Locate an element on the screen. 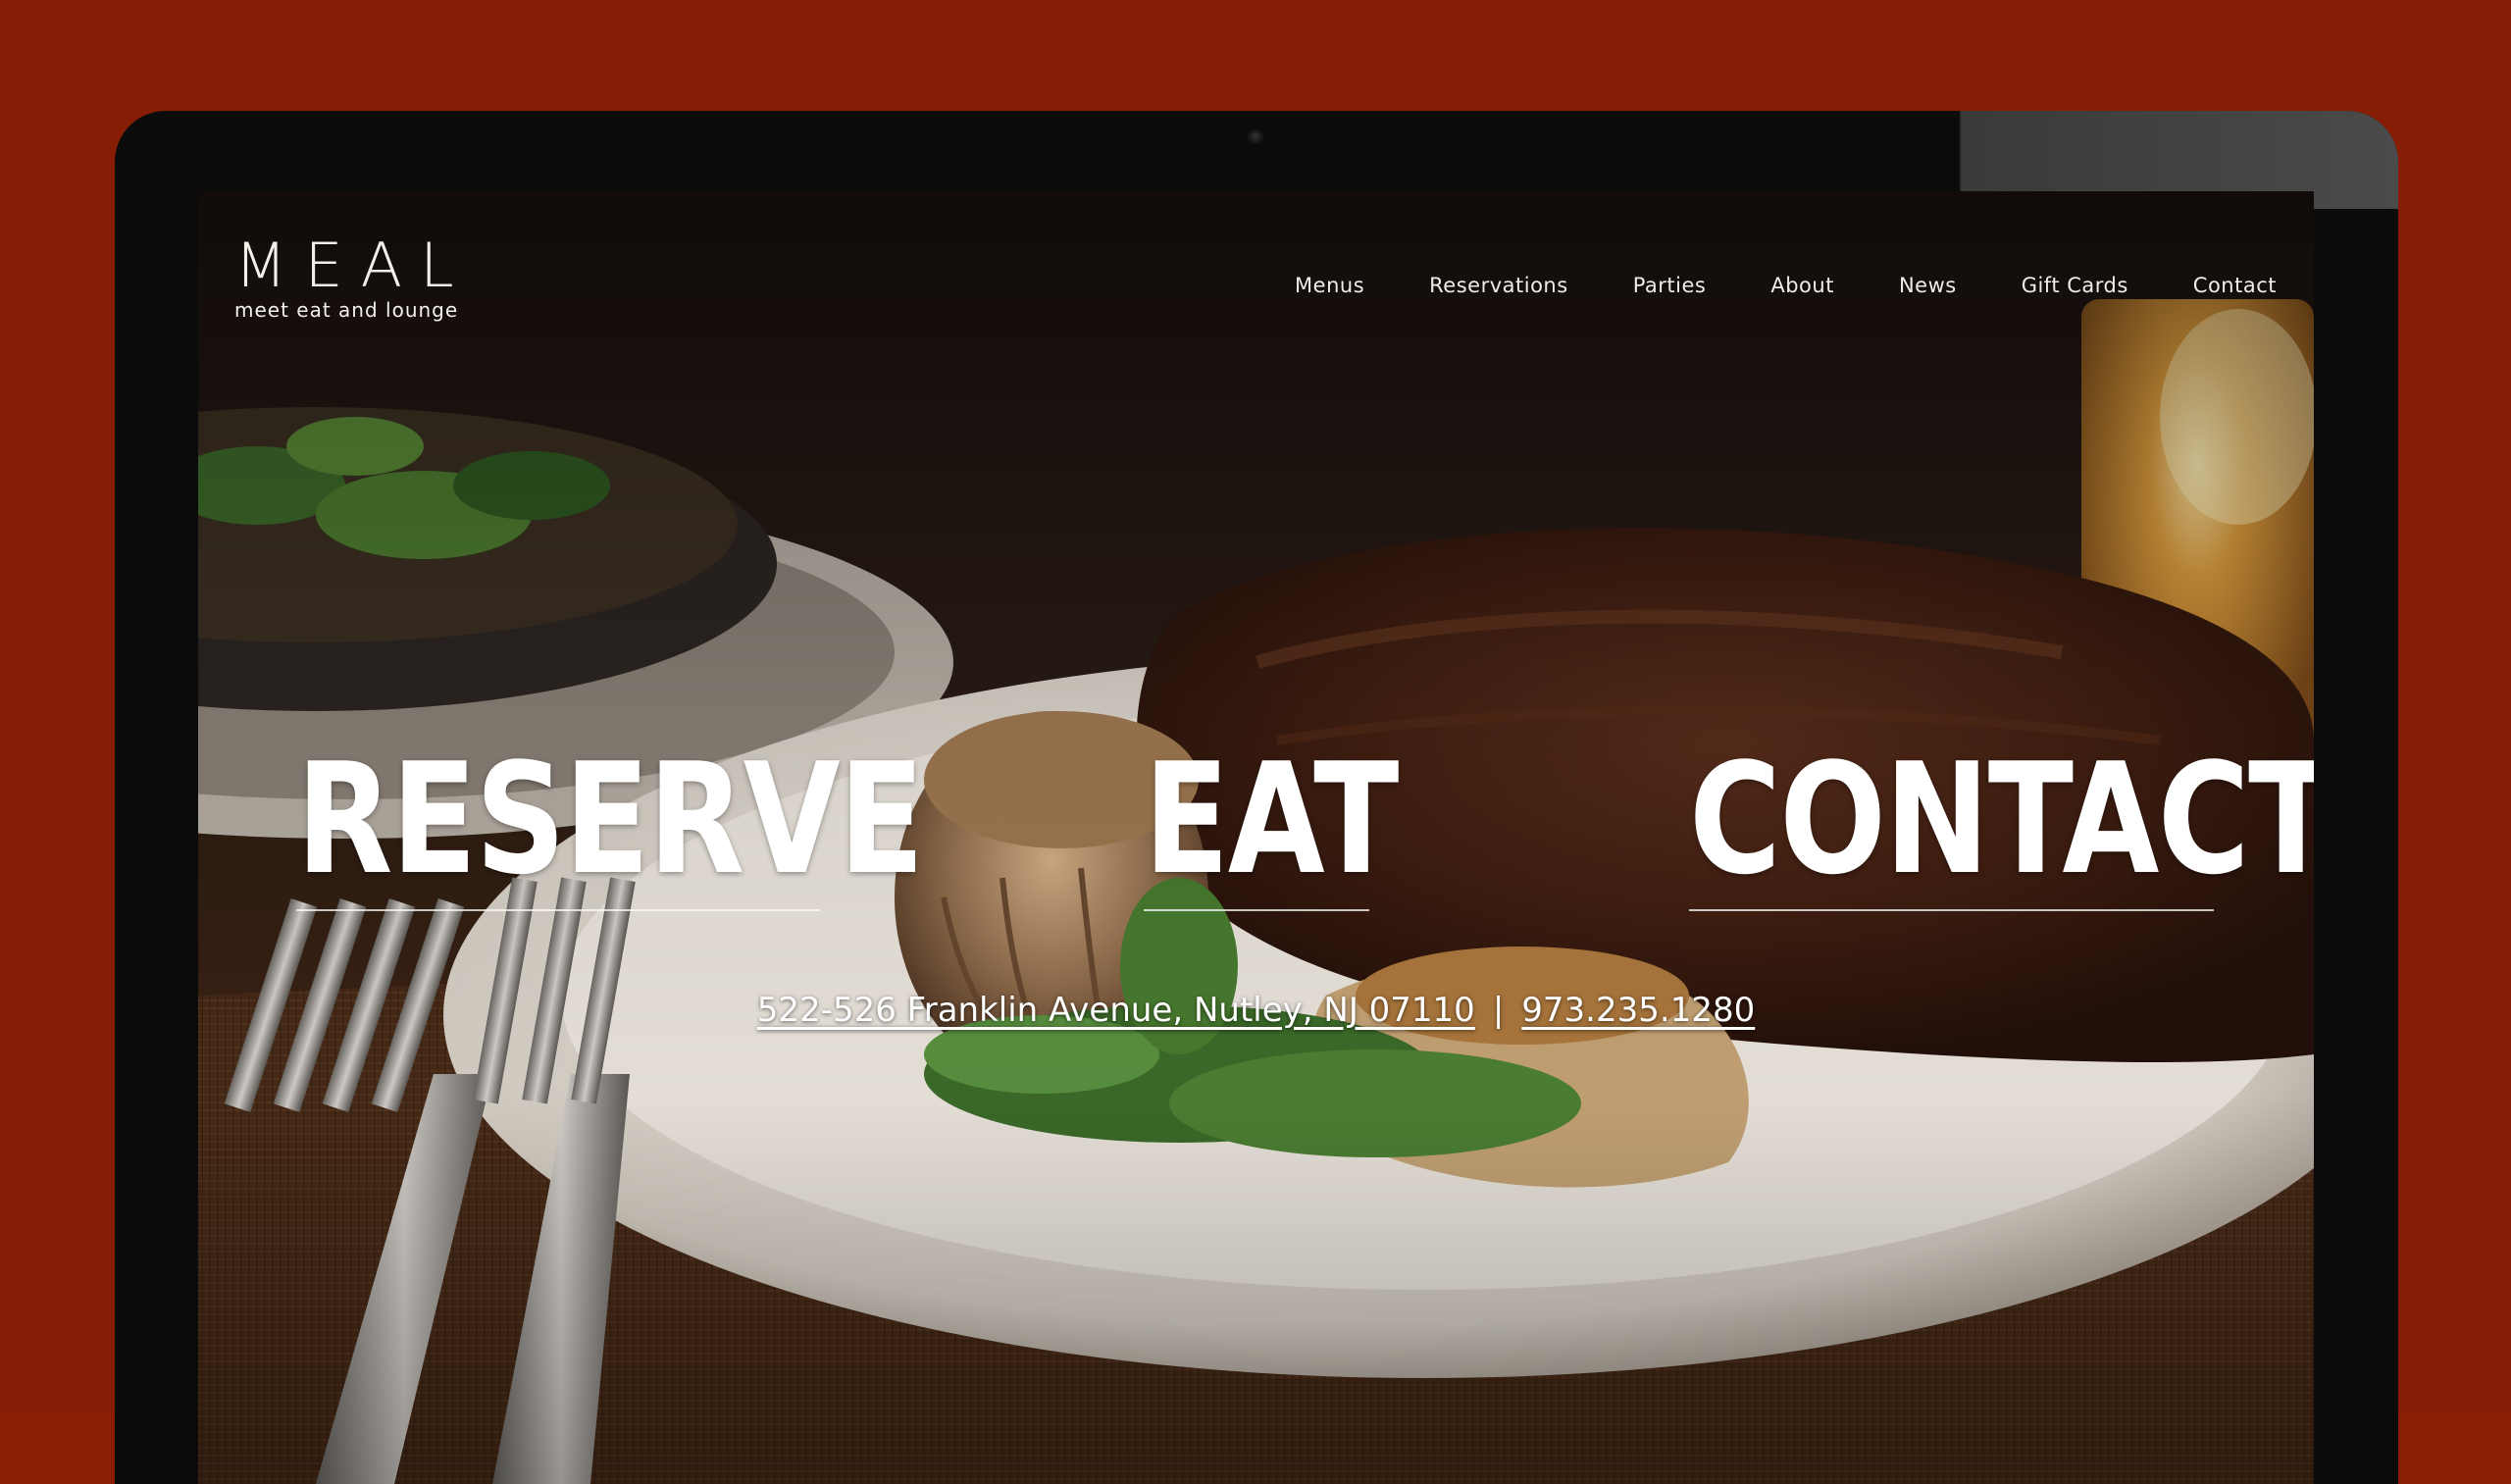  hero-reserve-link: RESERVE is located at coordinates (610, 819).